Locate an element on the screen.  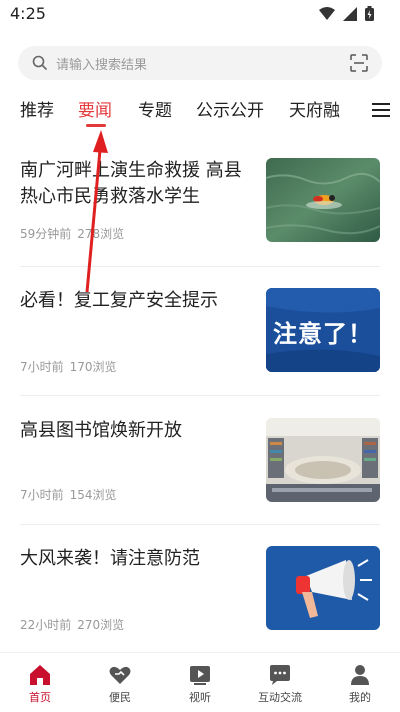
news-time: 59分钟前 is located at coordinates (46, 234).